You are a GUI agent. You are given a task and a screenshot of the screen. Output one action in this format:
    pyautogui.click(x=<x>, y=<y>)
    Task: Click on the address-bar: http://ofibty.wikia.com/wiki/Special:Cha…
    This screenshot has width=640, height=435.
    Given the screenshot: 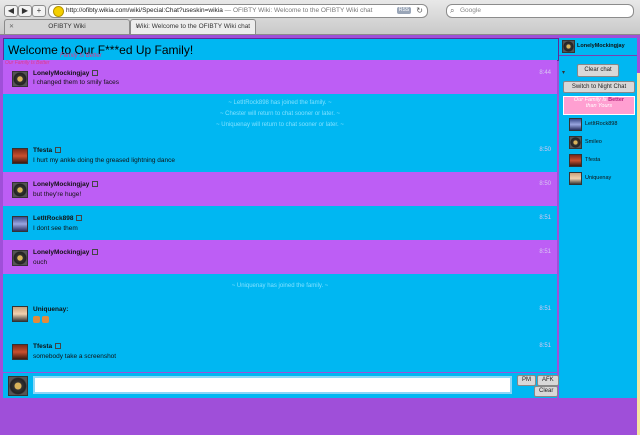 What is the action you would take?
    pyautogui.click(x=238, y=11)
    